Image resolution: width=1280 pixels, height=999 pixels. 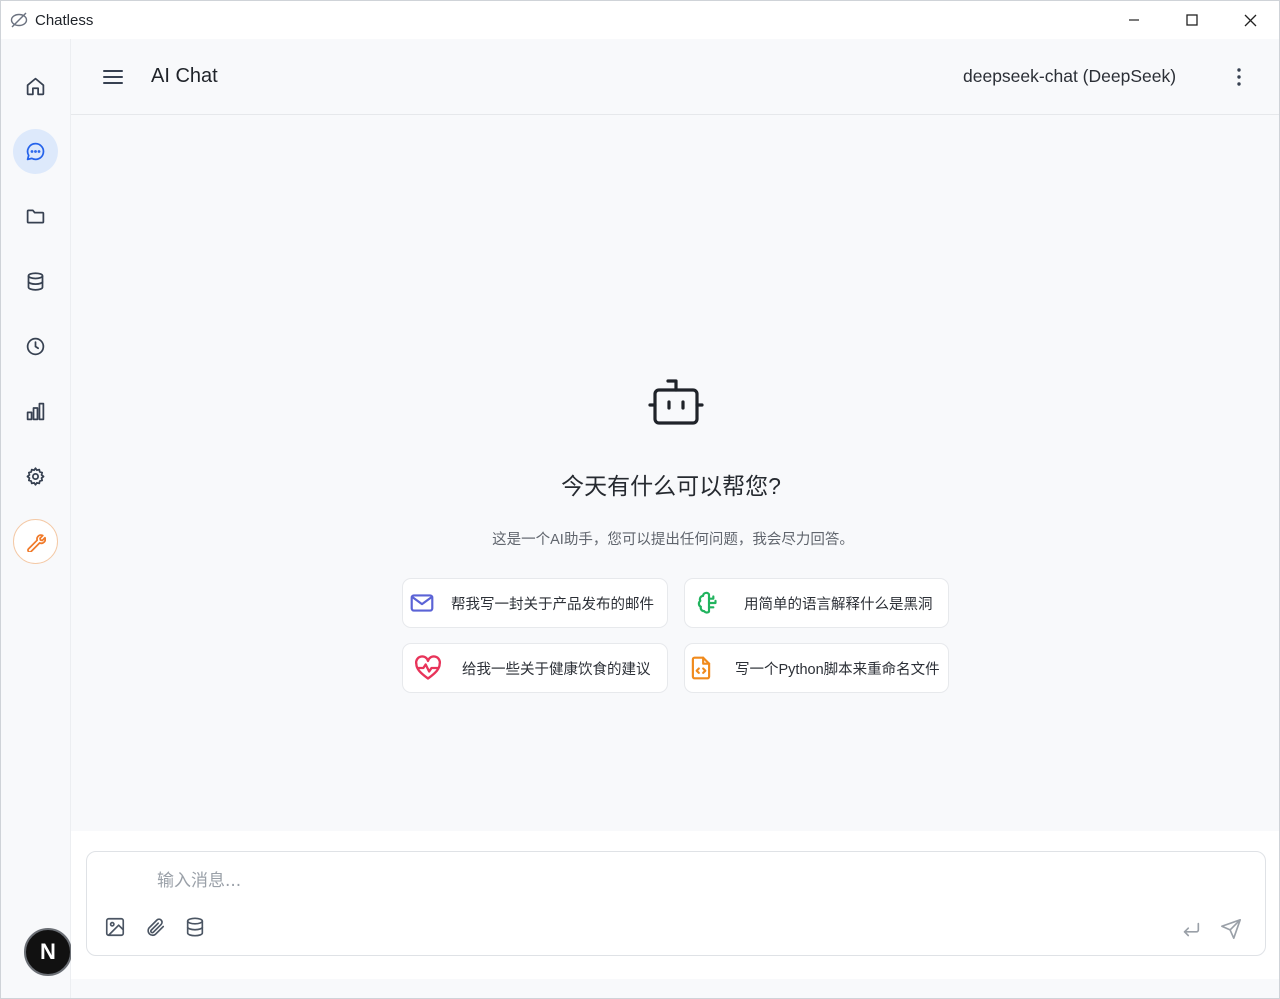 I want to click on hamburger-menu-icon, so click(x=113, y=77).